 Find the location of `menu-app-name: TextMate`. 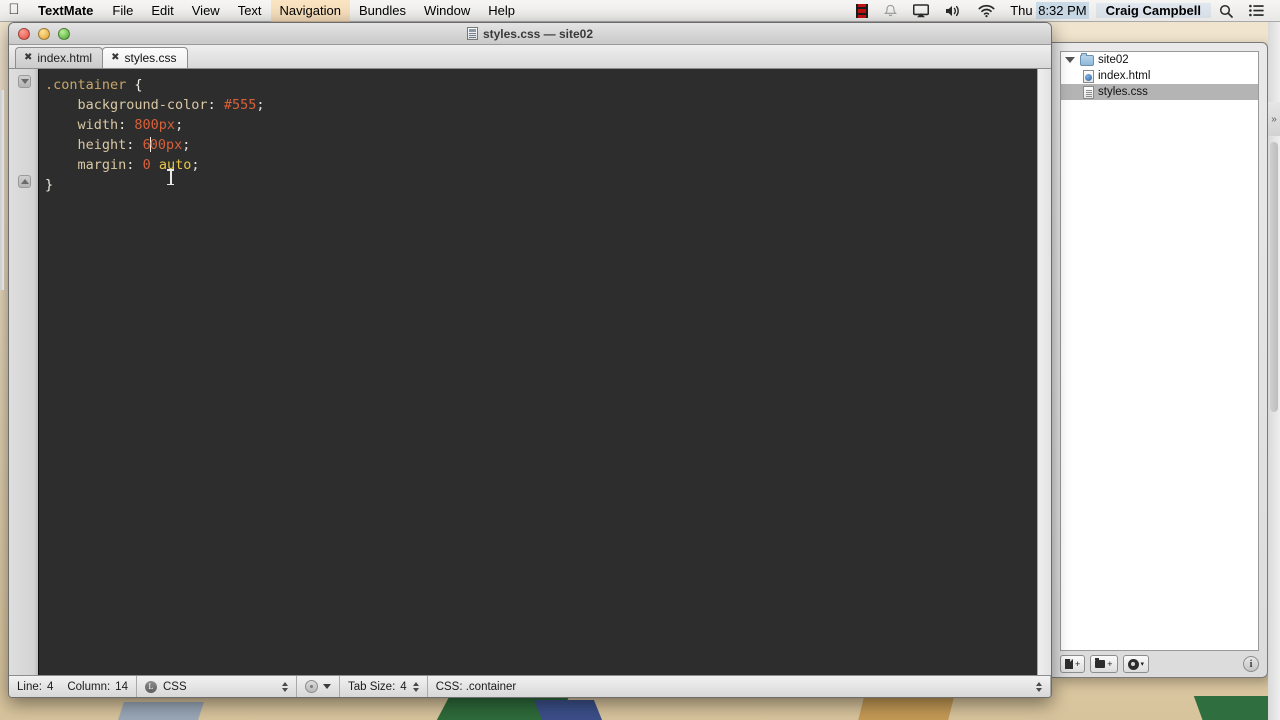

menu-app-name: TextMate is located at coordinates (65, 11).